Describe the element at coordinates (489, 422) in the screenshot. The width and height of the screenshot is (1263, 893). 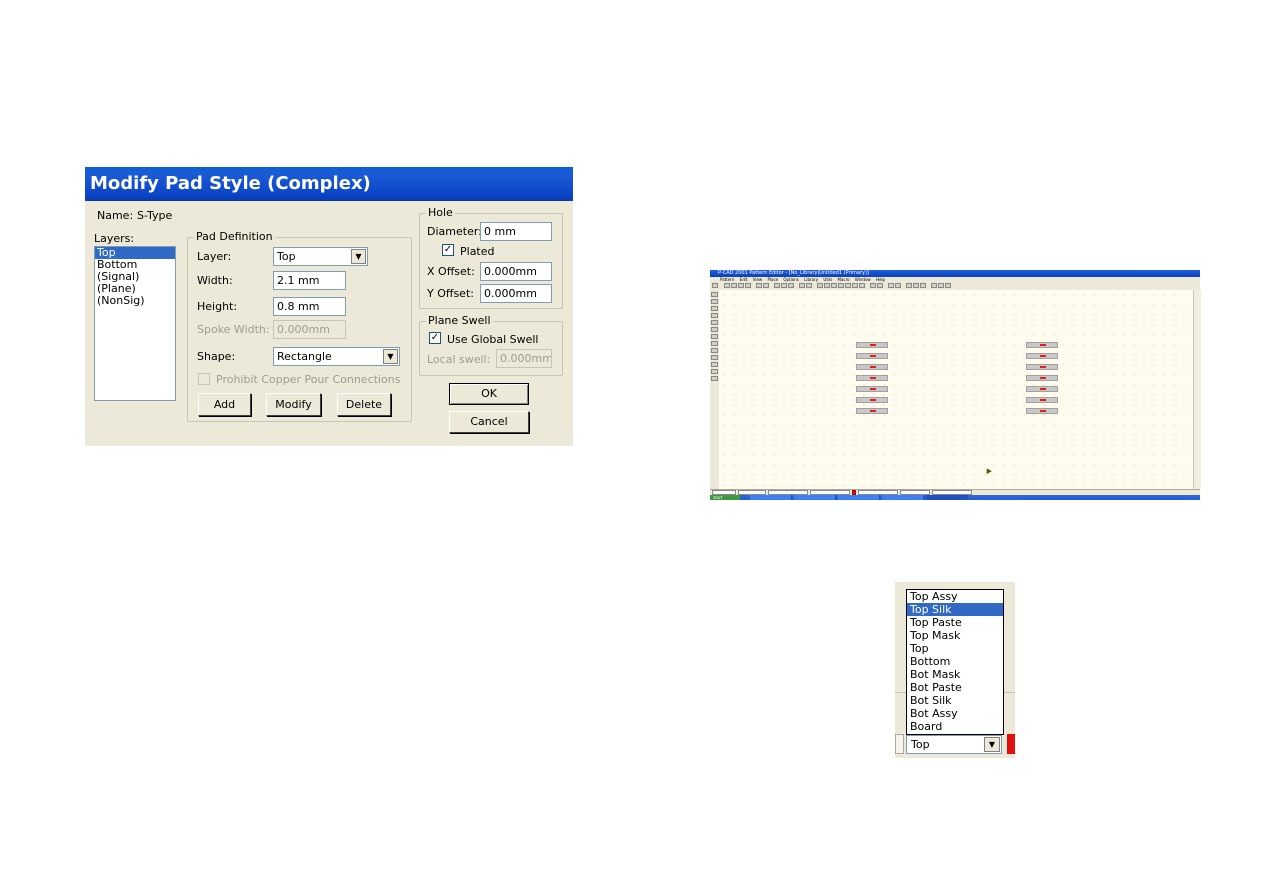
I see `cancel-button: Cancel` at that location.